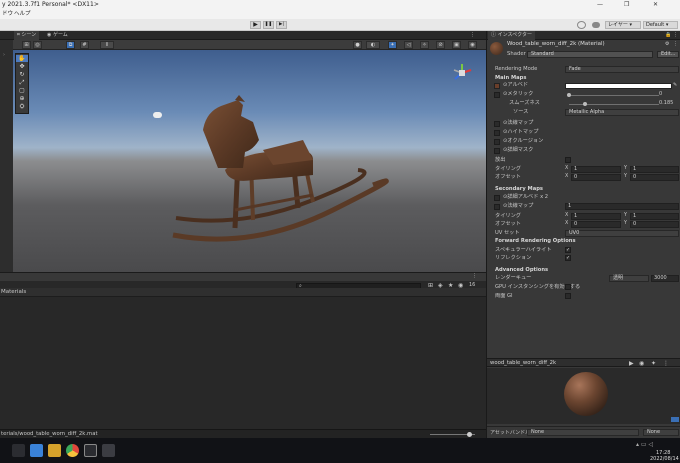 Image resolution: width=680 pixels, height=463 pixels. I want to click on detail-normal-slot, so click(497, 207).